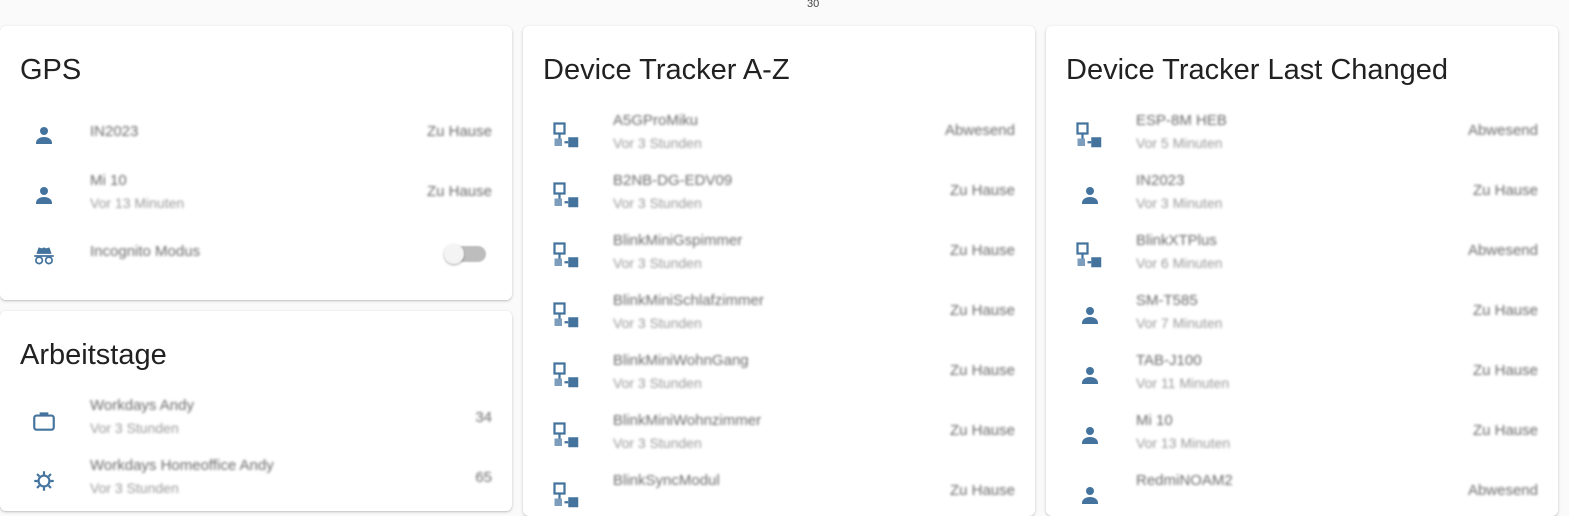 The width and height of the screenshot is (1569, 516). Describe the element at coordinates (1302, 256) in the screenshot. I see `tracker-row: BlinkXTPlus Vor 6 Minuten Abwesend` at that location.